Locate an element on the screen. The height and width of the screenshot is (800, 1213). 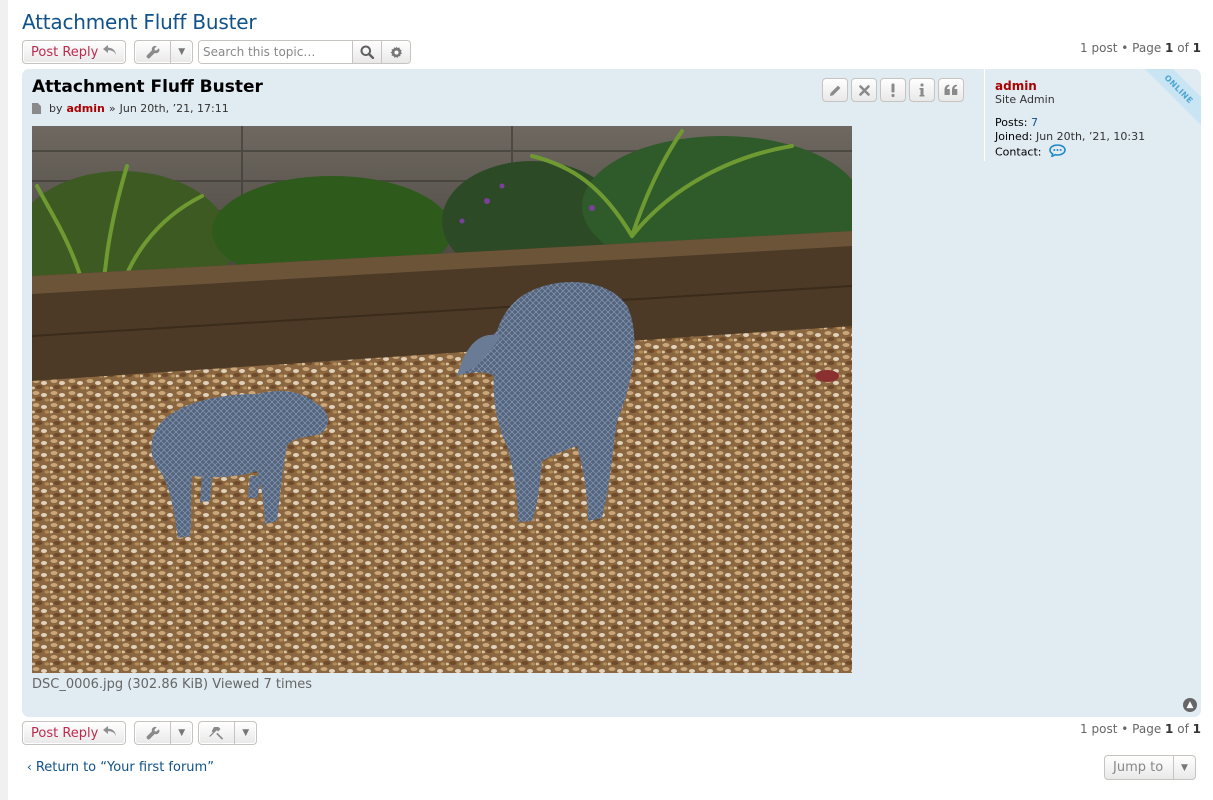
report-button is located at coordinates (893, 90).